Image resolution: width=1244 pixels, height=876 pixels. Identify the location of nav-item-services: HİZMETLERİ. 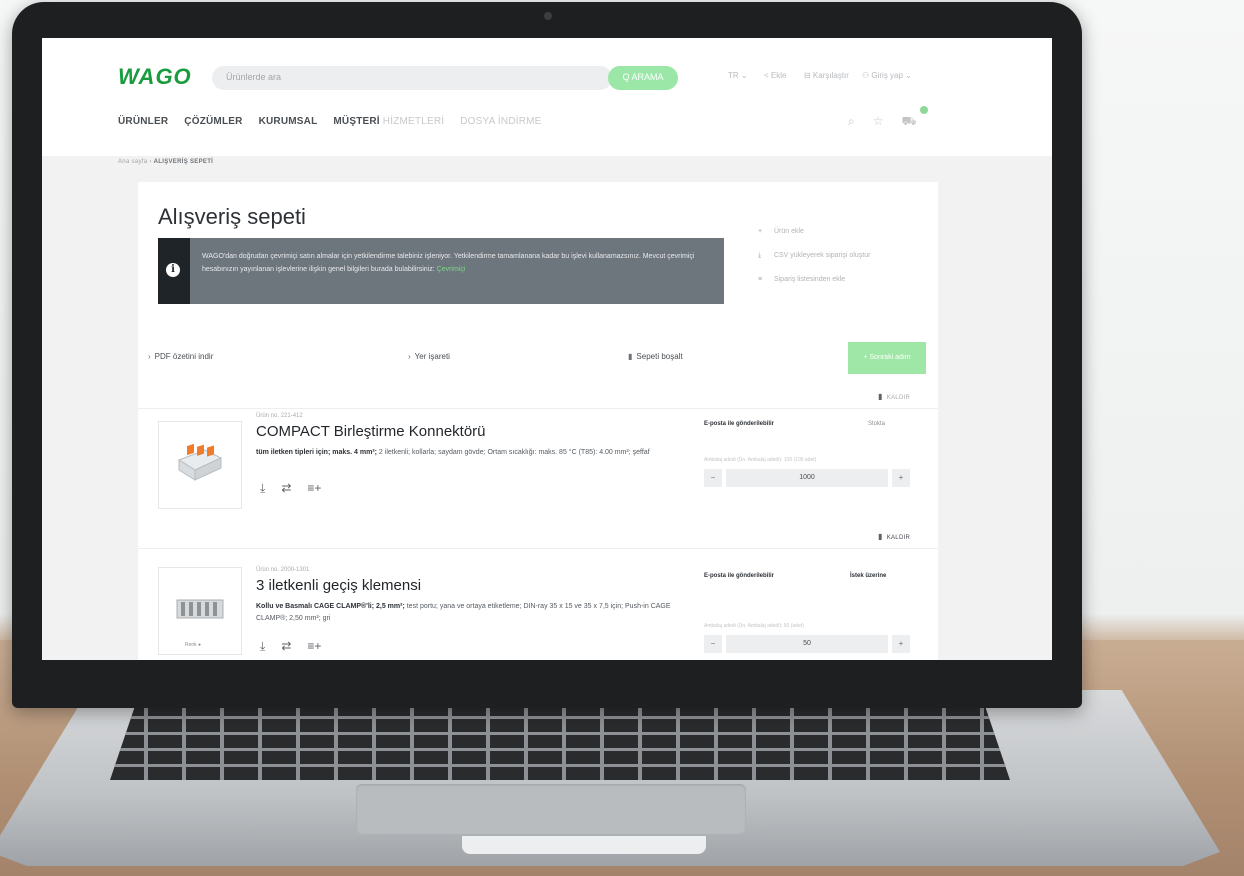
(413, 121).